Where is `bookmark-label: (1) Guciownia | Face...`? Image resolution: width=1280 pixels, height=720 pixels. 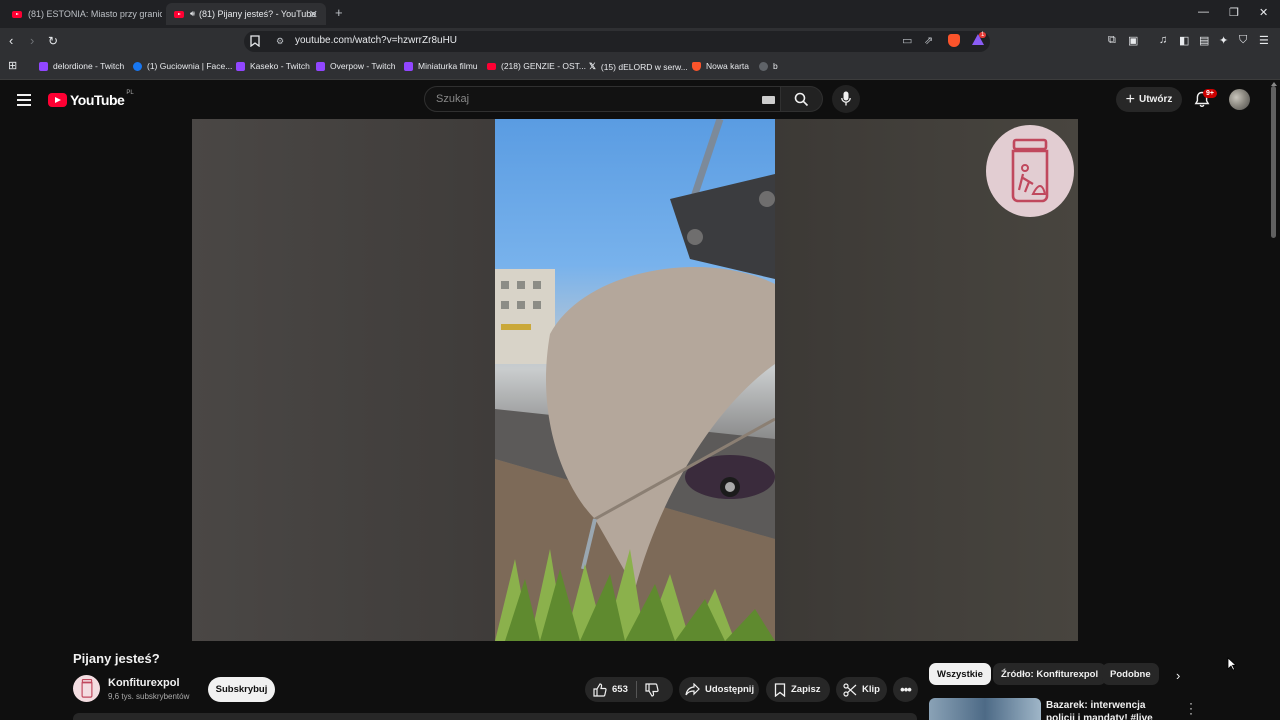
bookmark-label: (1) Guciownia | Face... is located at coordinates (190, 66).